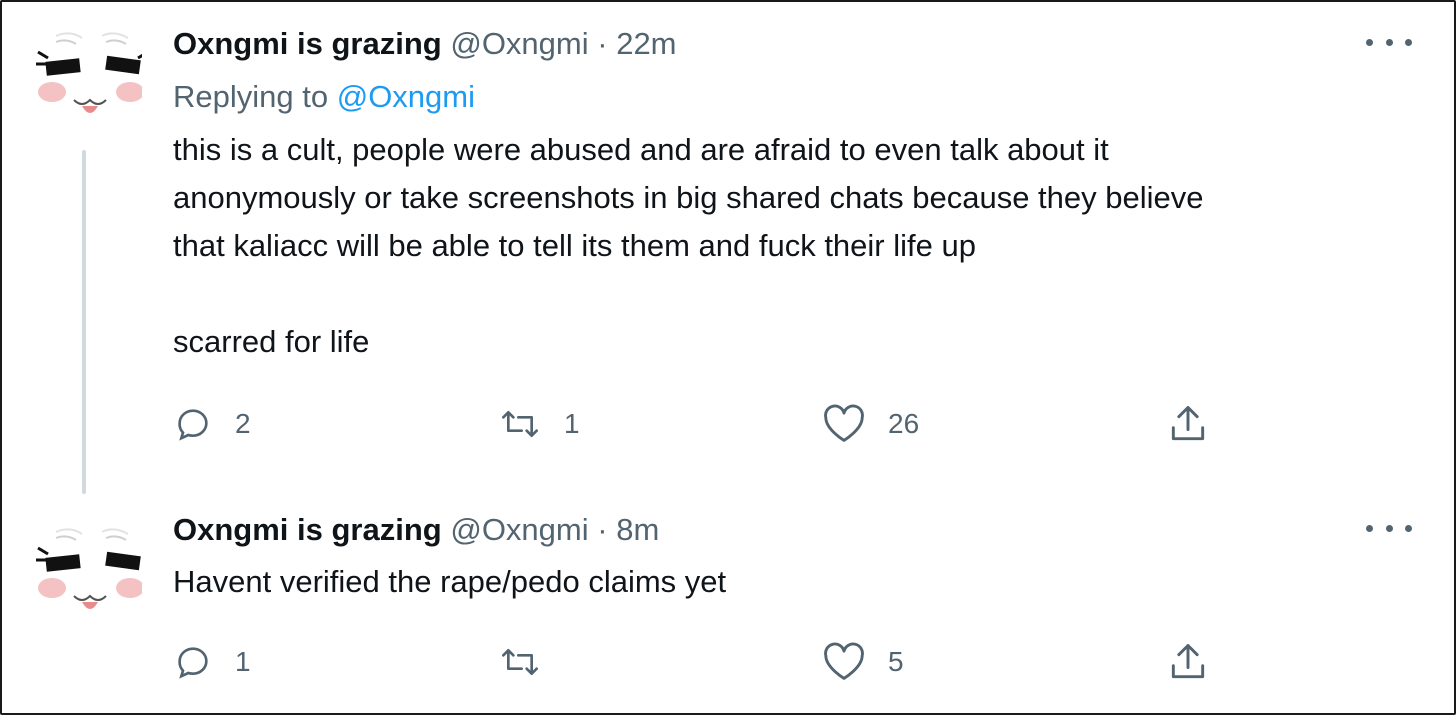  What do you see at coordinates (251, 96) in the screenshot?
I see `replying-label: Replying to` at bounding box center [251, 96].